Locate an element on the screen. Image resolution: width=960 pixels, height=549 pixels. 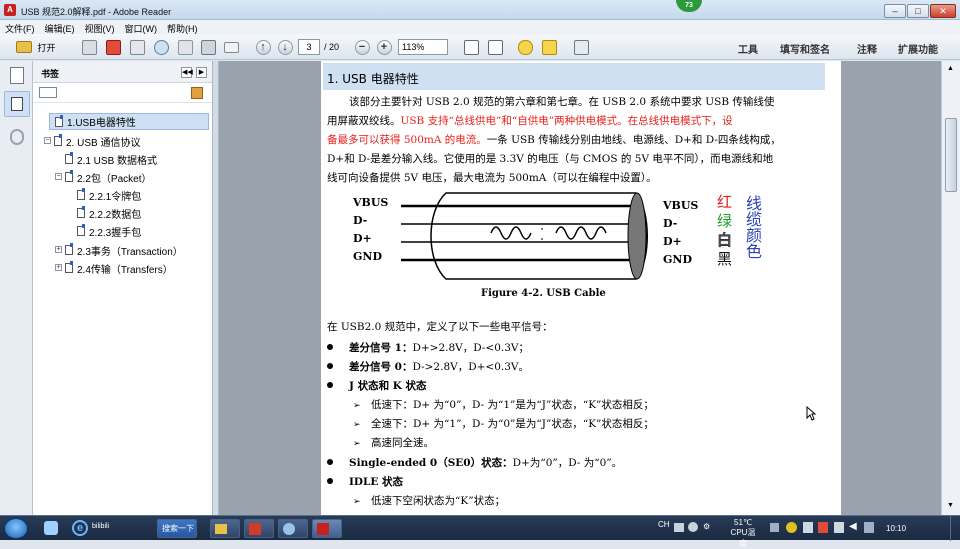
print-button is located at coordinates (208, 47).